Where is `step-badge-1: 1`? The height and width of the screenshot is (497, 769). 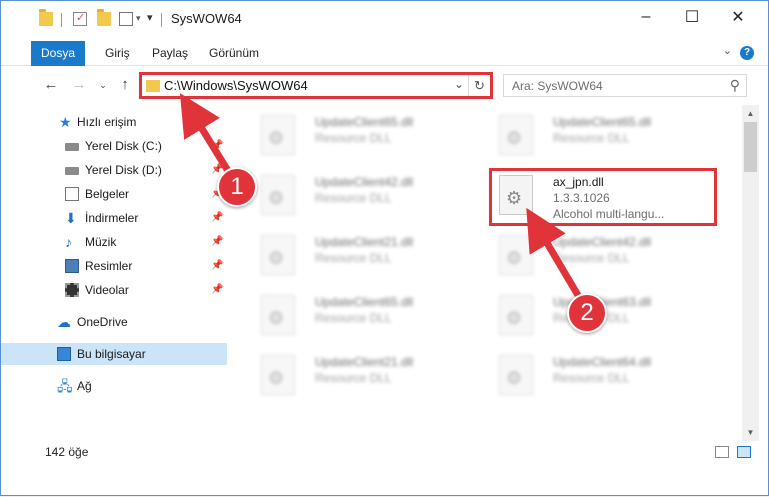 step-badge-1: 1 is located at coordinates (237, 187).